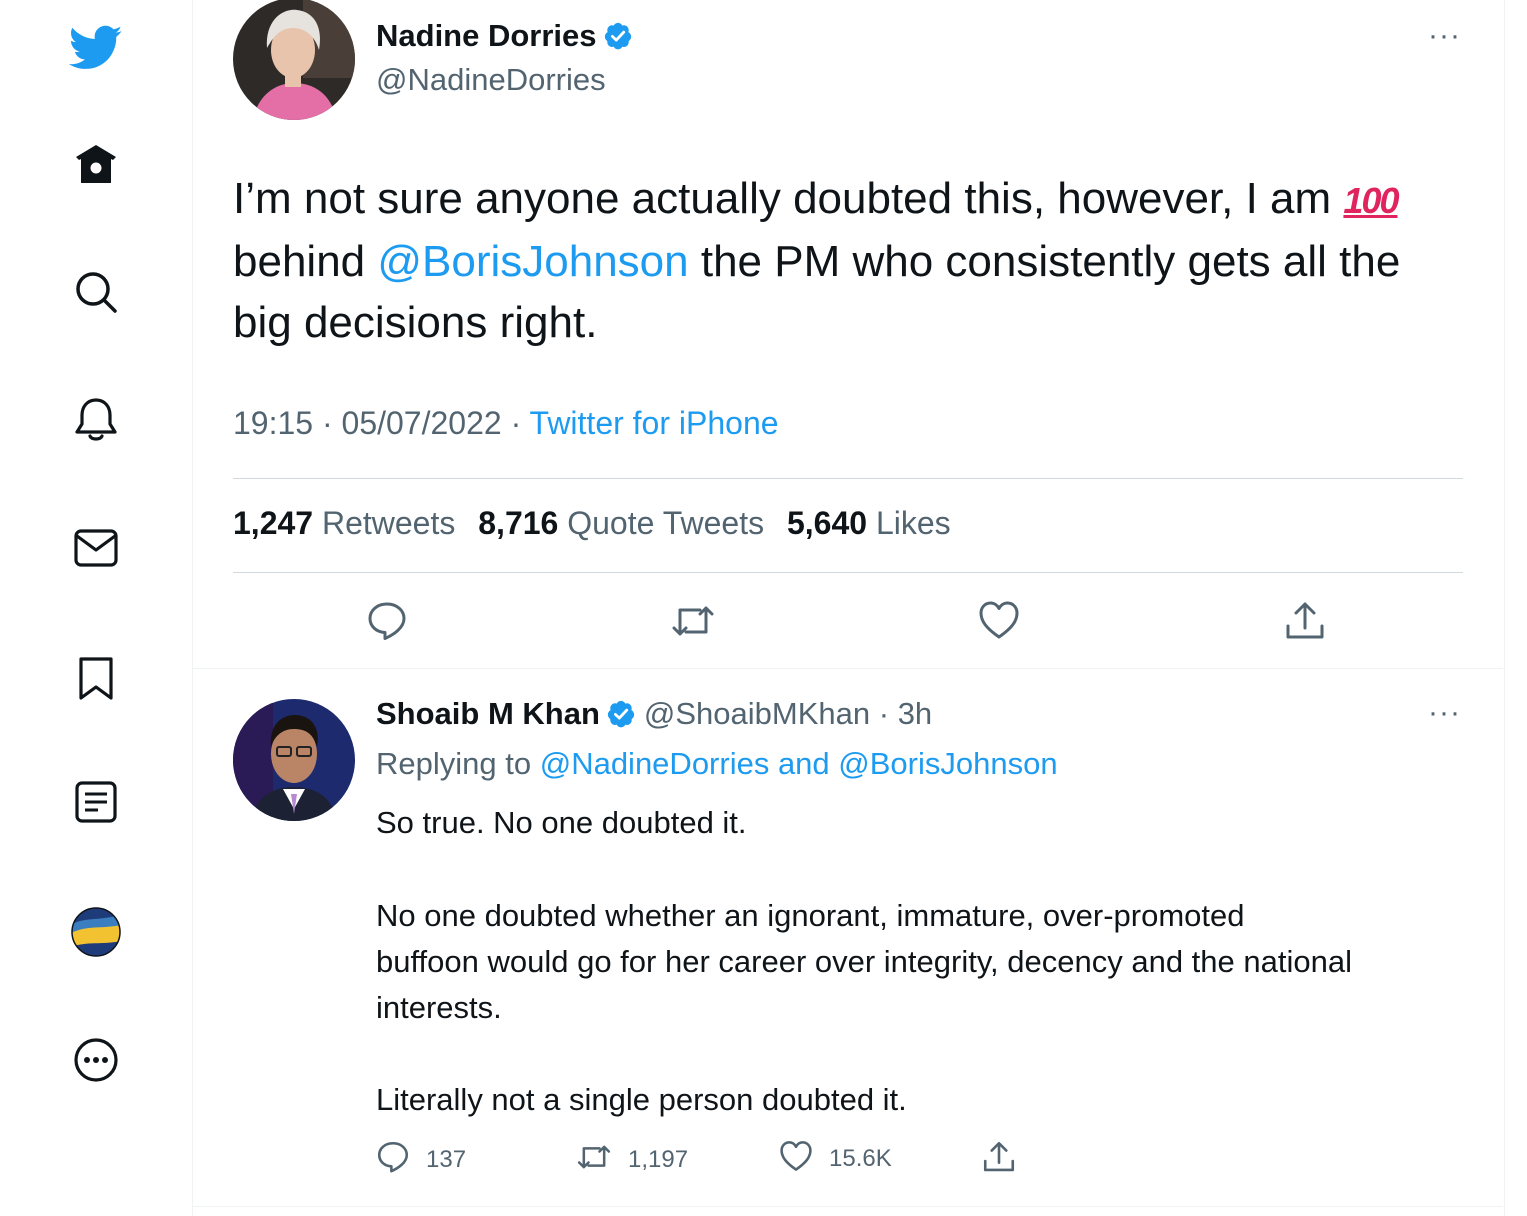 The image size is (1527, 1216). What do you see at coordinates (273, 523) in the screenshot?
I see `retweets-count: 1,247` at bounding box center [273, 523].